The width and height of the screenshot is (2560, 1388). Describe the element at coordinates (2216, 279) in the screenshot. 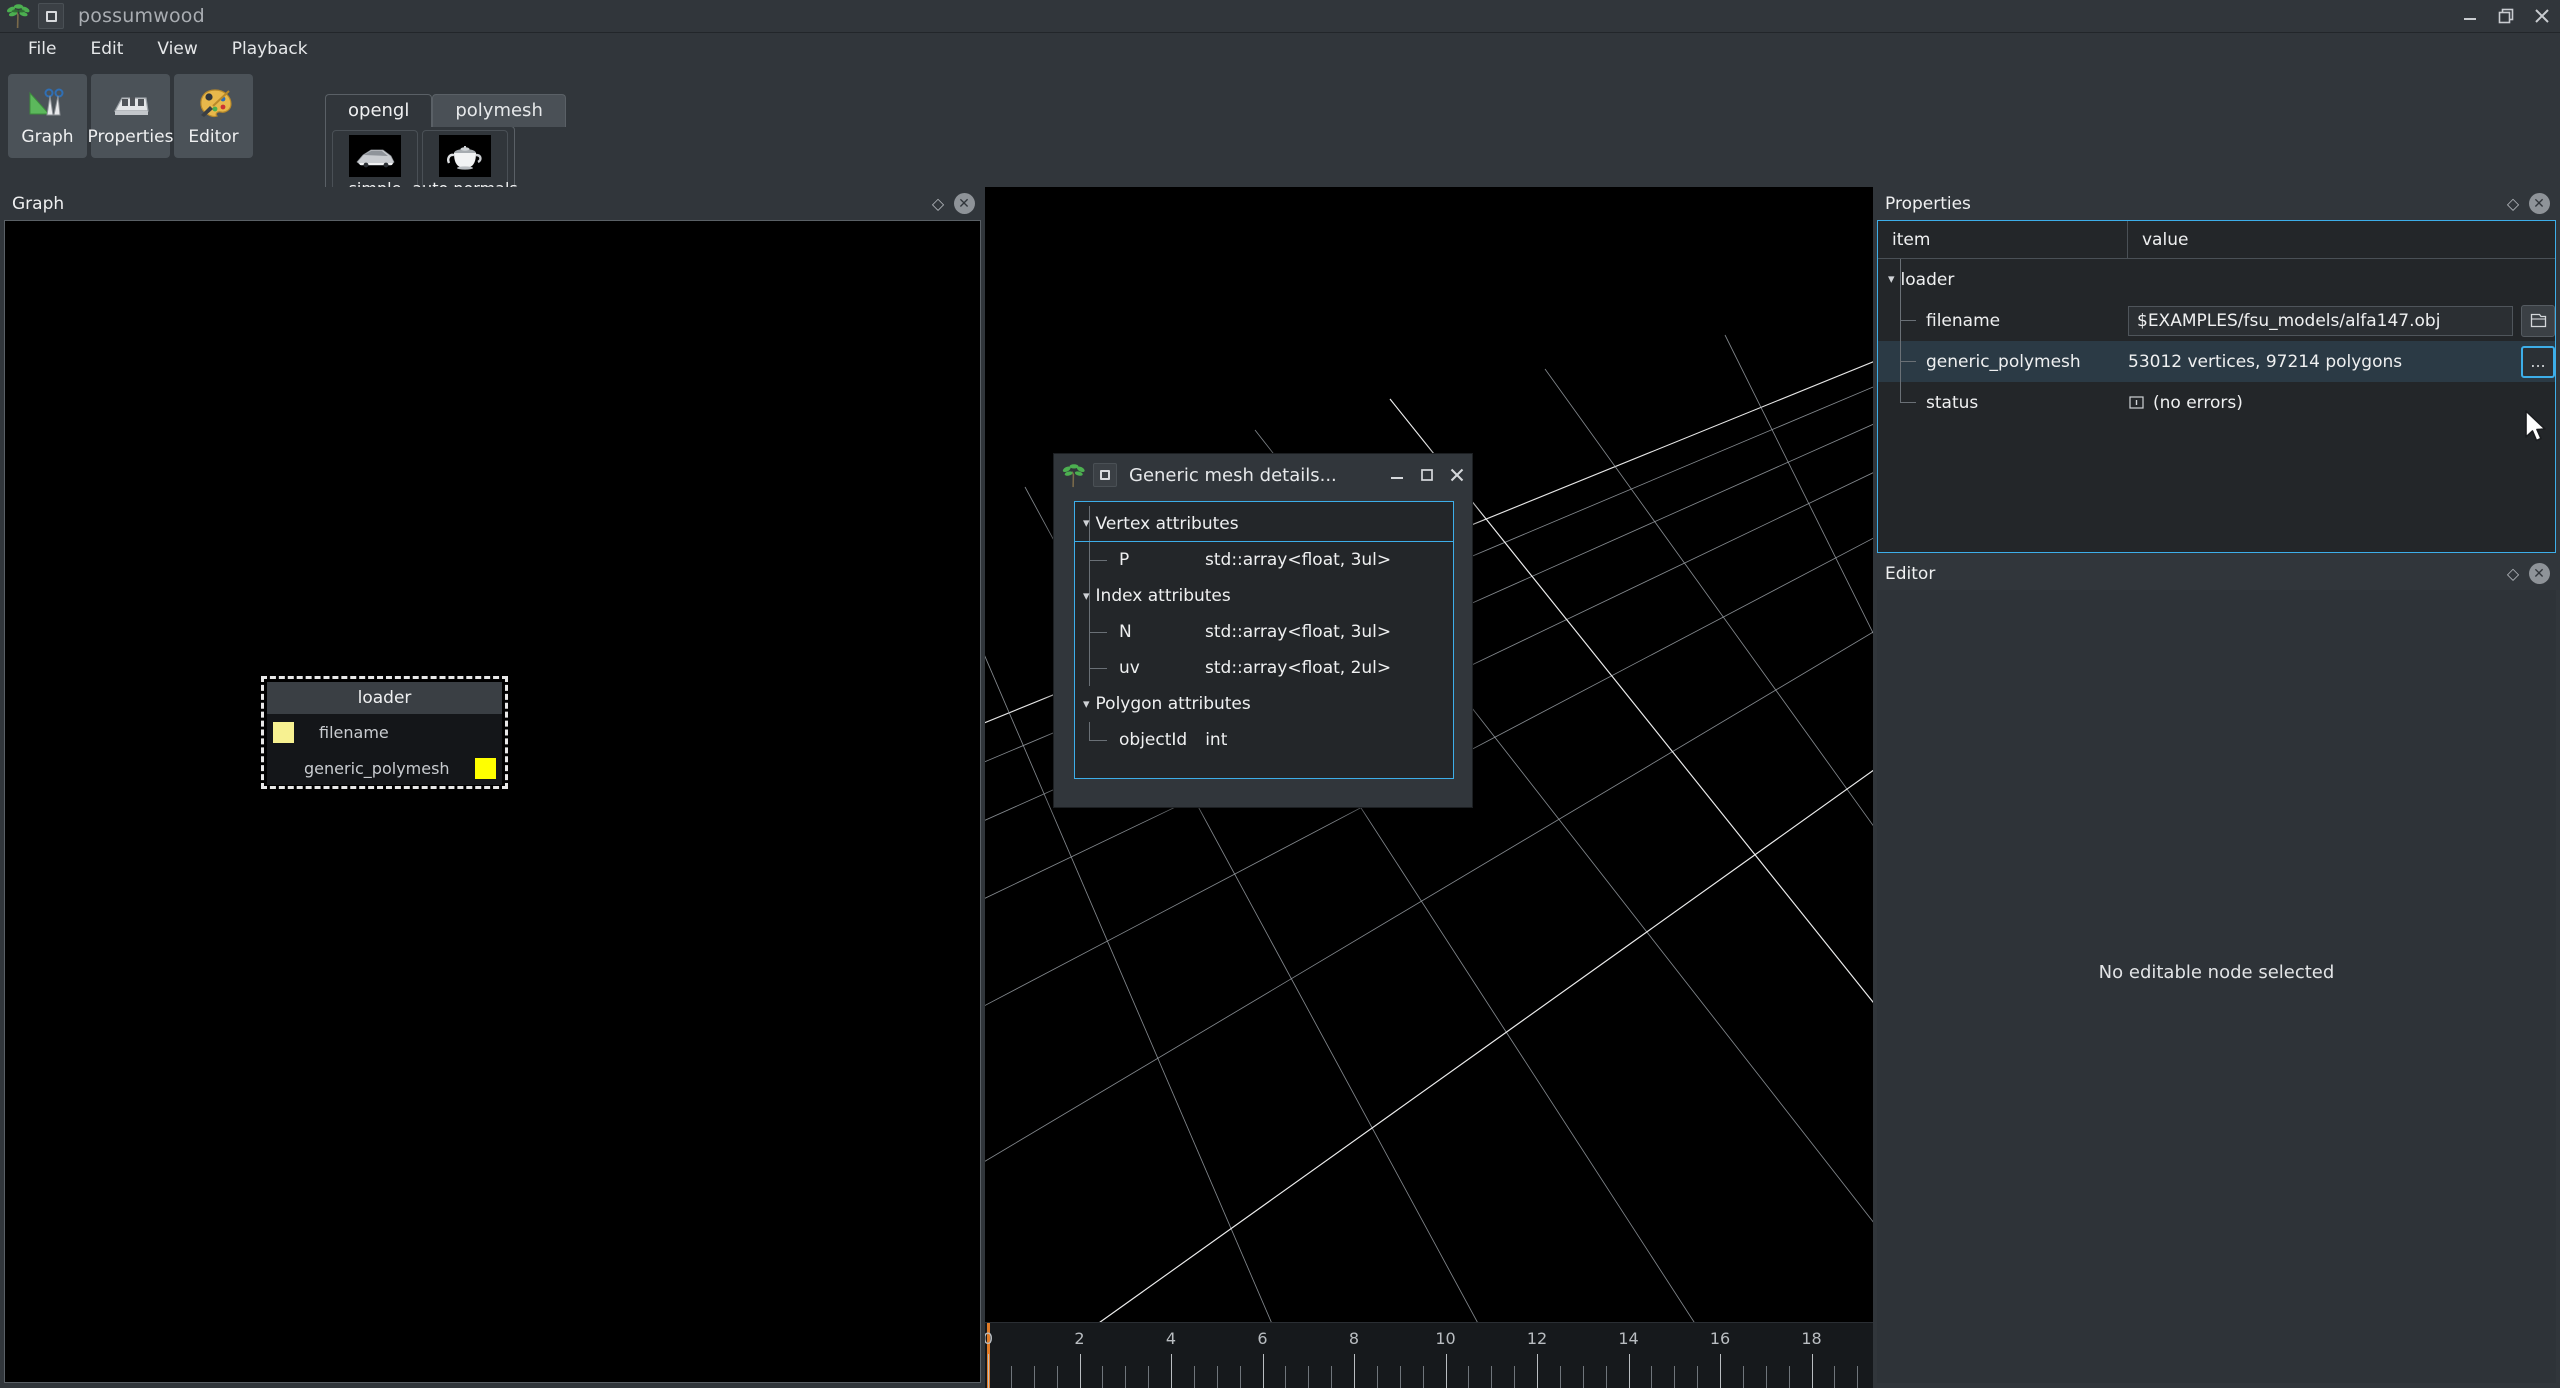

I see `properties-row-loader: ▾ loader` at that location.